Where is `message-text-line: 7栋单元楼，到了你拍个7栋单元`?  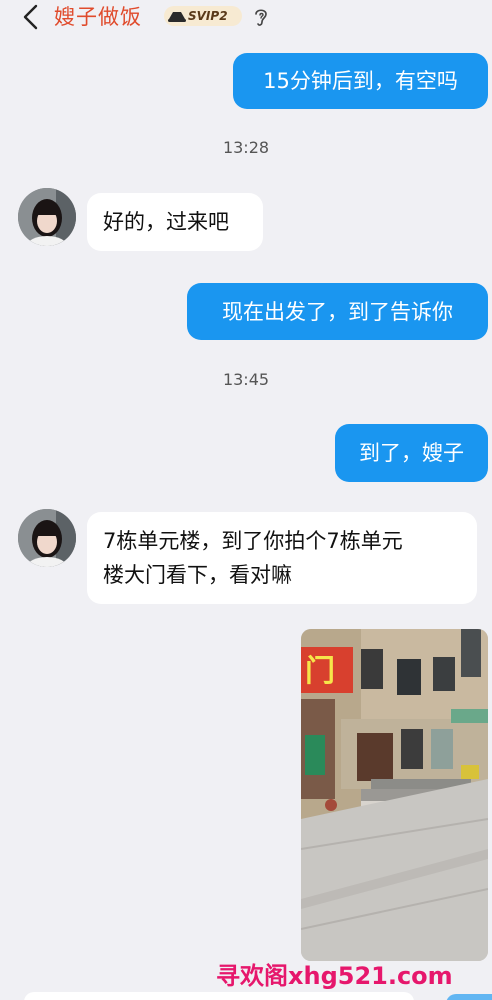 message-text-line: 7栋单元楼，到了你拍个7栋单元 is located at coordinates (253, 541).